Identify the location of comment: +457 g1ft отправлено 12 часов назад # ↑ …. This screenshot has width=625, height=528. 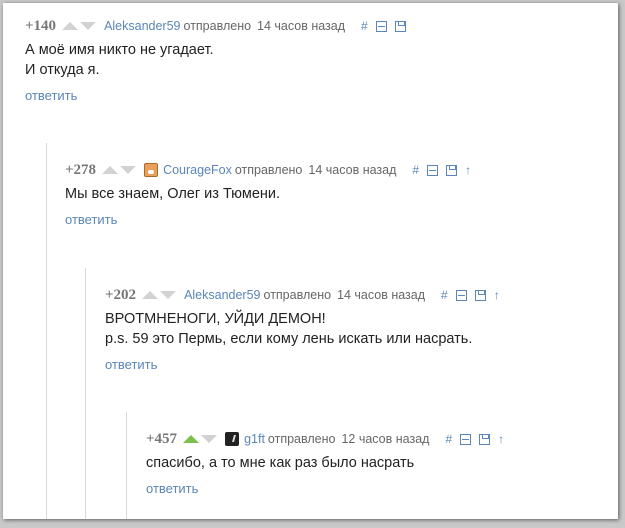
(329, 464).